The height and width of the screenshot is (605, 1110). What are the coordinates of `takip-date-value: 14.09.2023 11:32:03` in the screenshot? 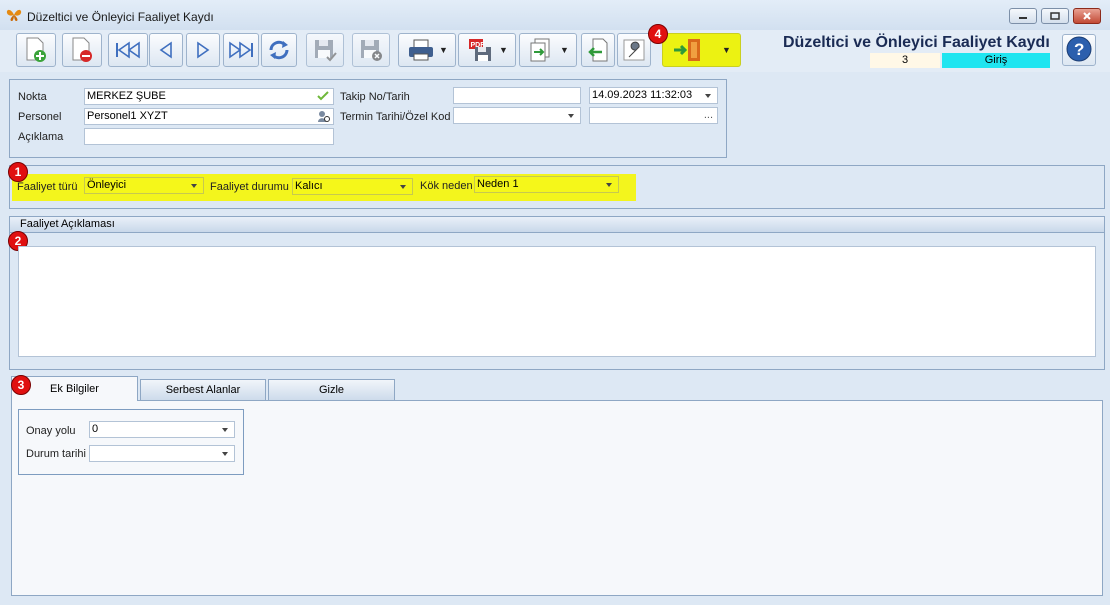 It's located at (642, 95).